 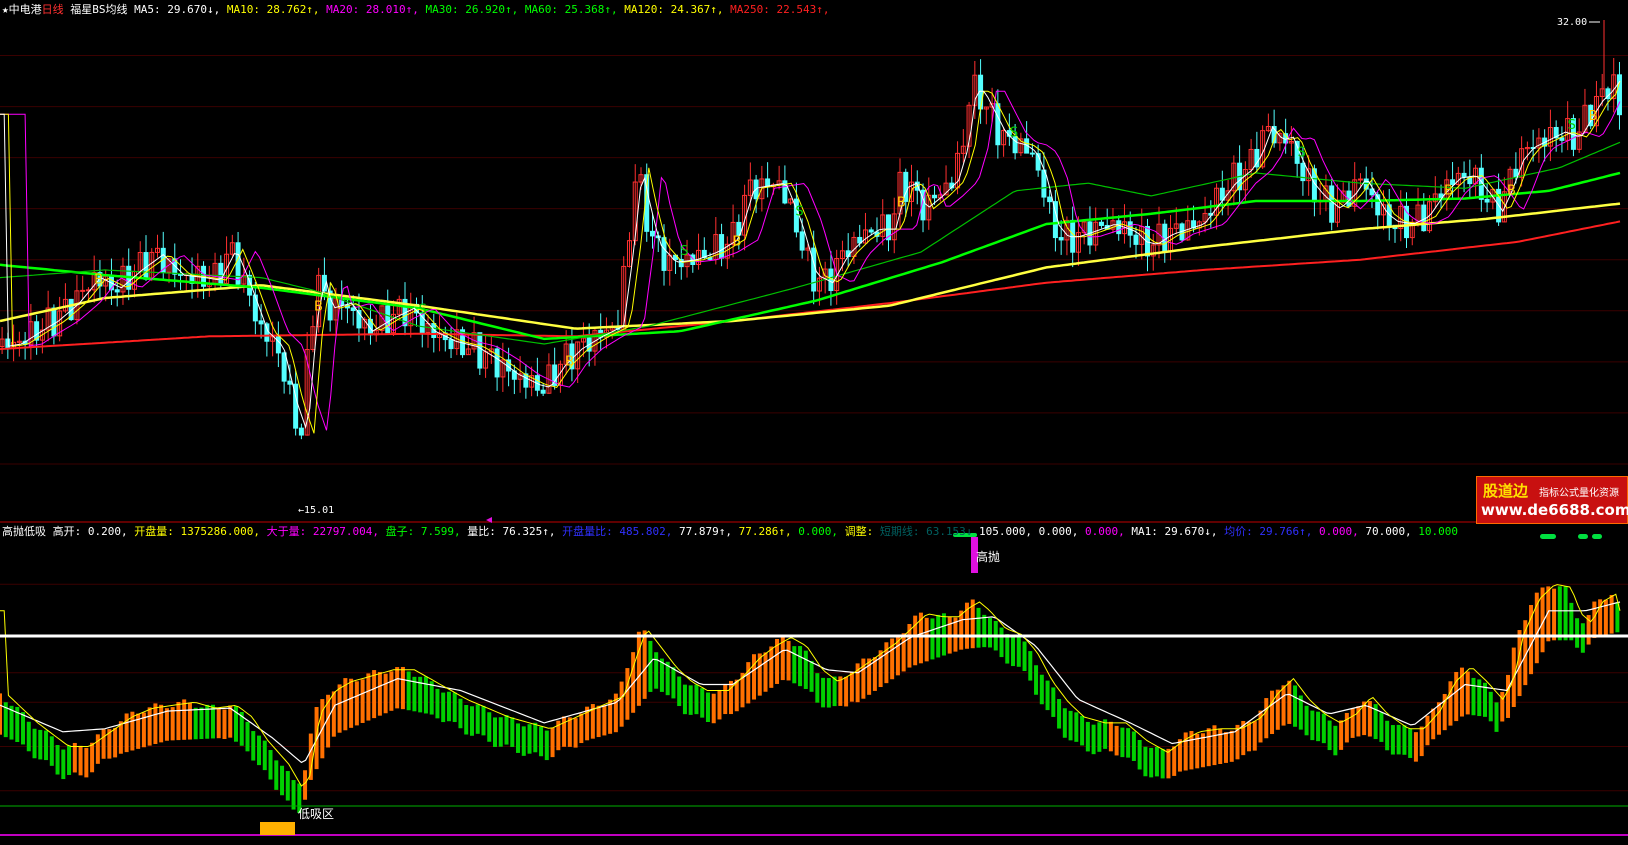 I want to click on ma-value: MA60: 25.368↑,, so click(x=568, y=9).